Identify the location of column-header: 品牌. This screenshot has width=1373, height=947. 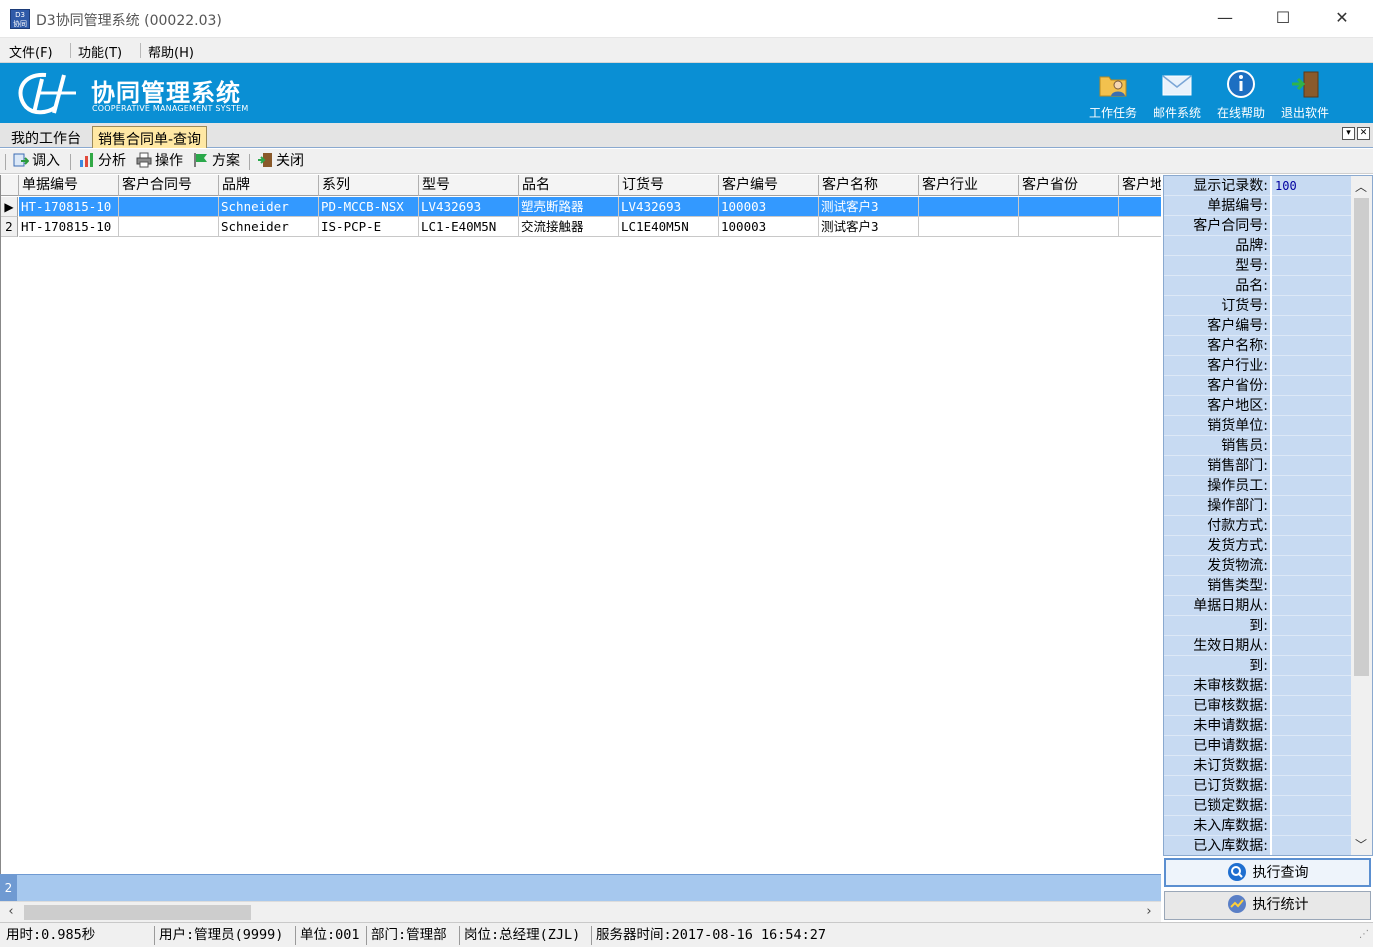
(269, 185).